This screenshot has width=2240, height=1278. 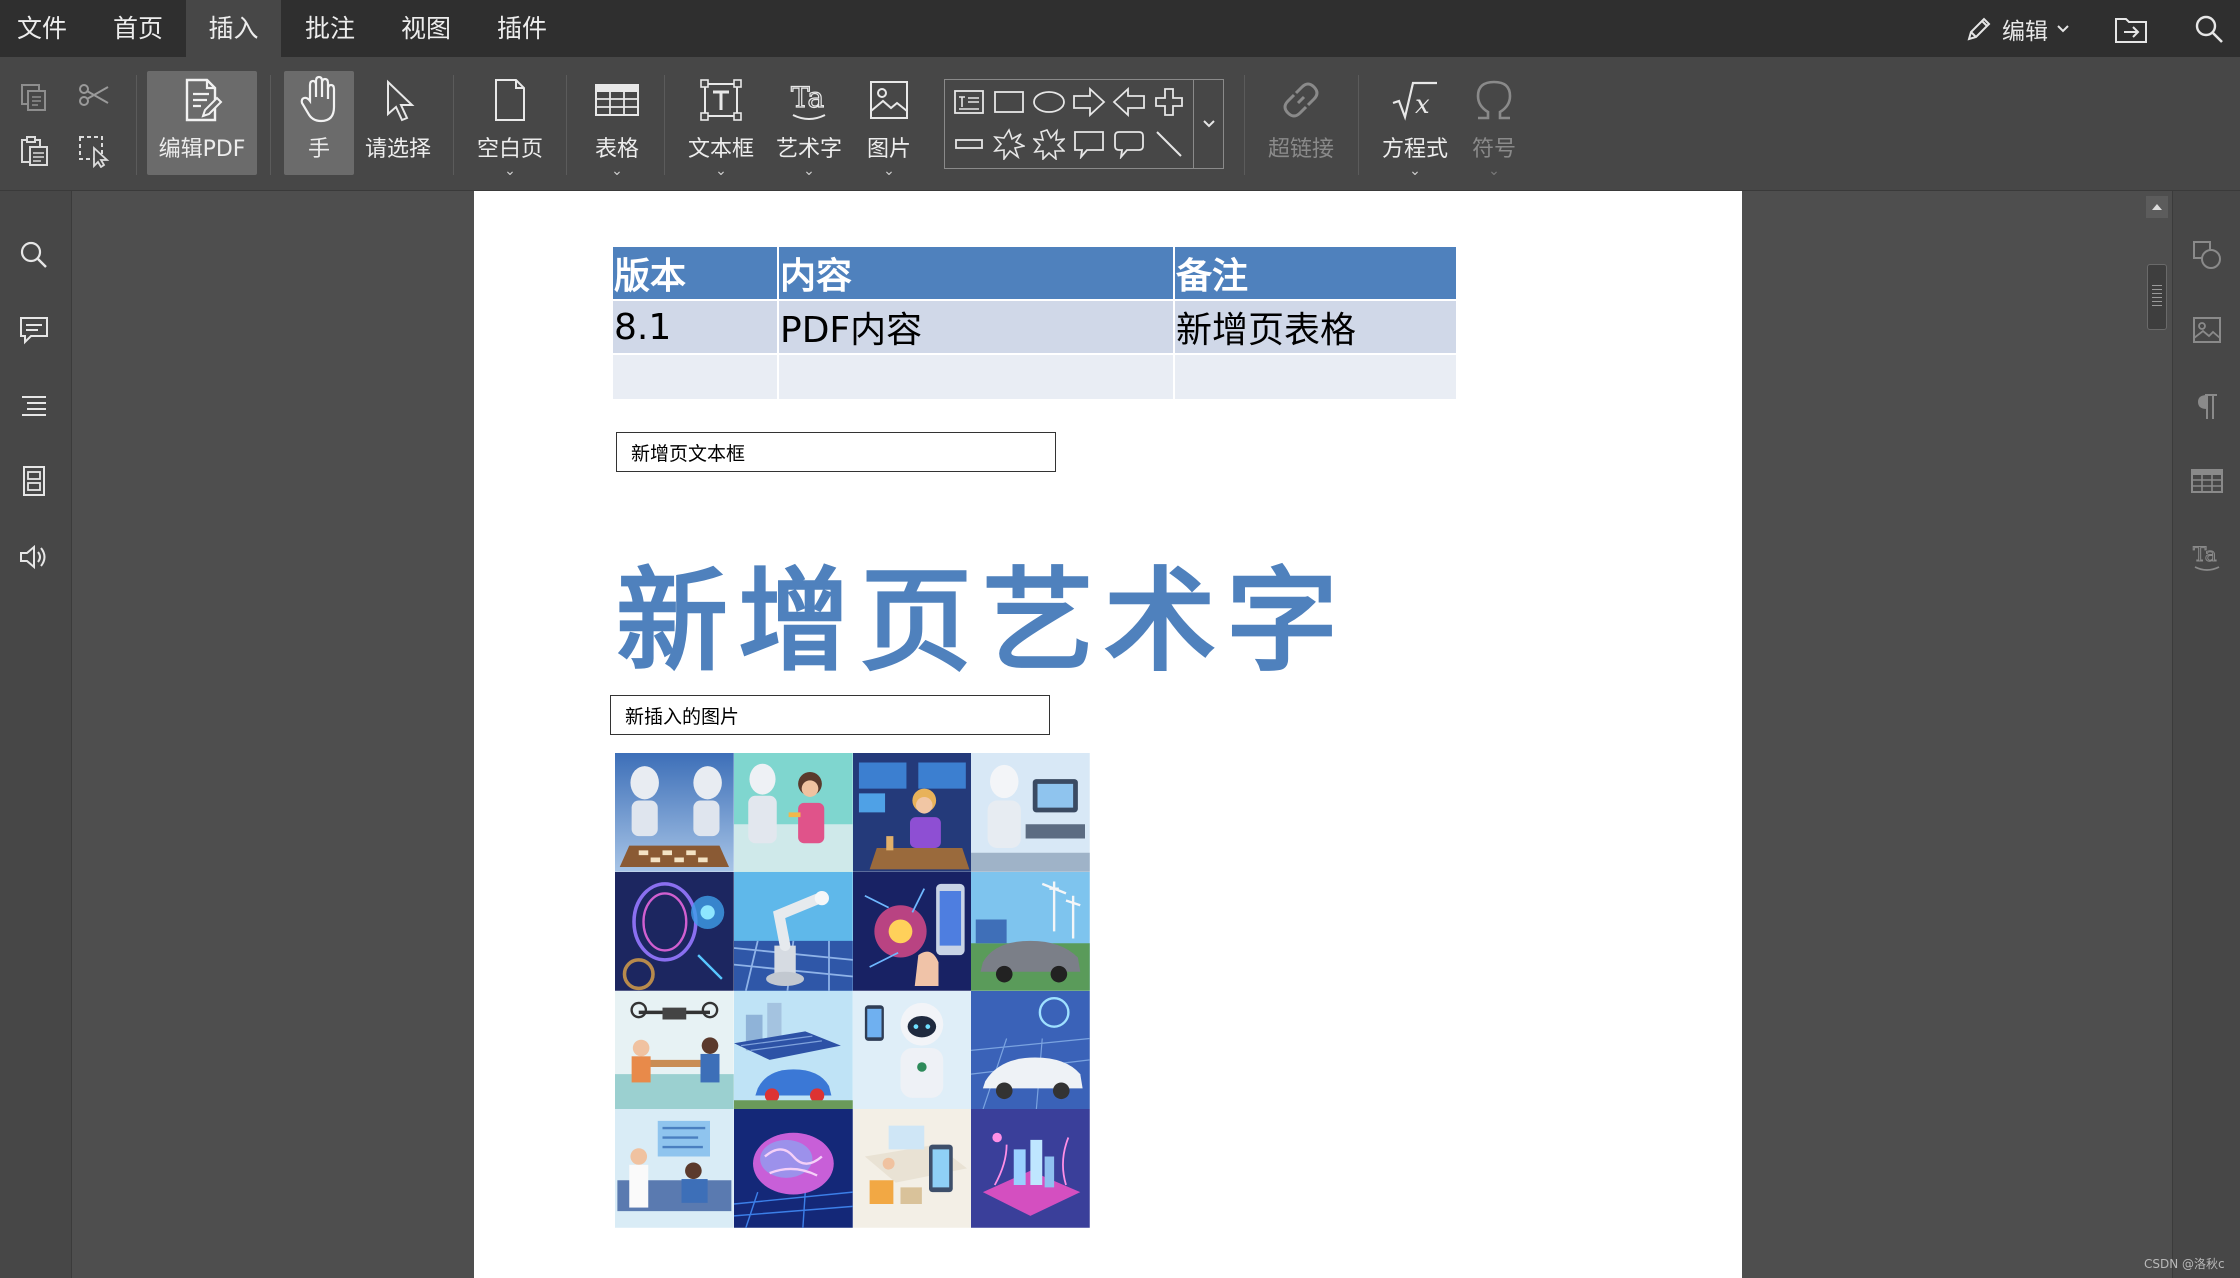 What do you see at coordinates (319, 123) in the screenshot?
I see `hand-tool-button: 手` at bounding box center [319, 123].